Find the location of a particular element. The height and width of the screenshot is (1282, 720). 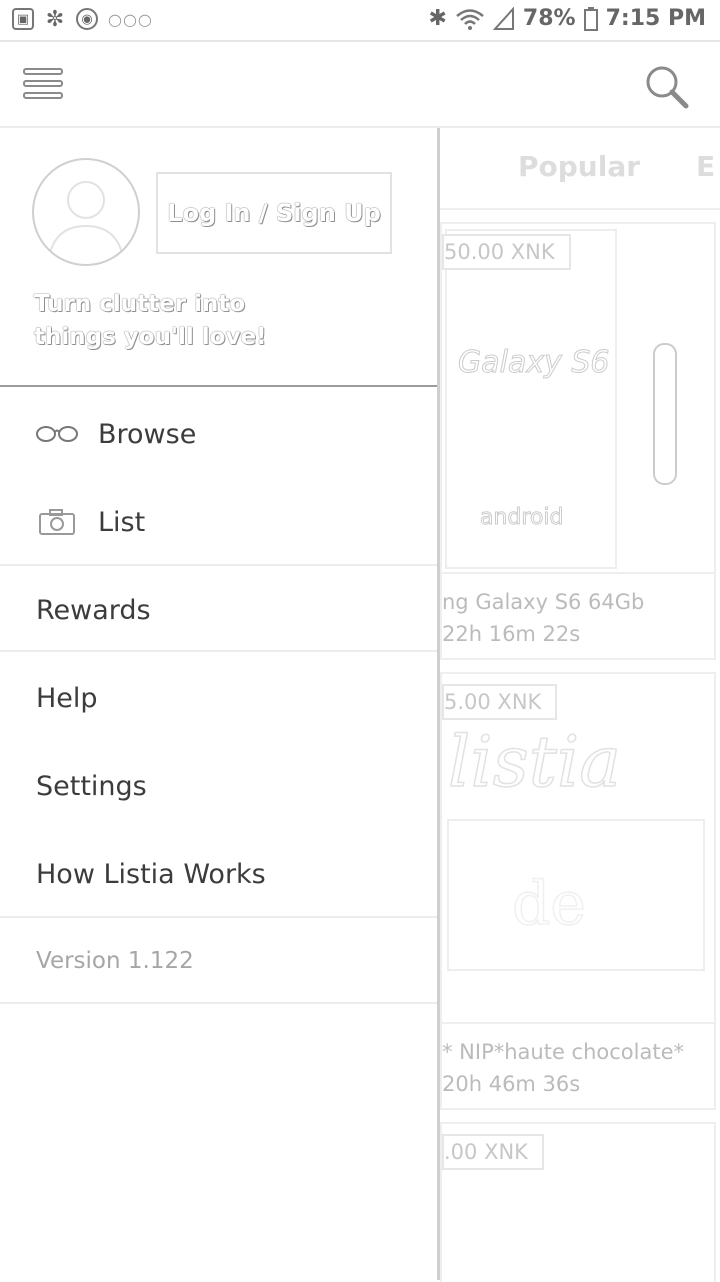

listing-title: * NIP*haute chocolate* is located at coordinates (563, 1052).